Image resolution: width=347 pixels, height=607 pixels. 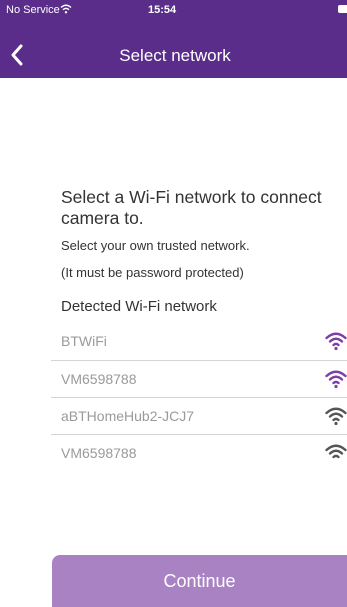 I want to click on password-note: (It must be password protected), so click(x=152, y=272).